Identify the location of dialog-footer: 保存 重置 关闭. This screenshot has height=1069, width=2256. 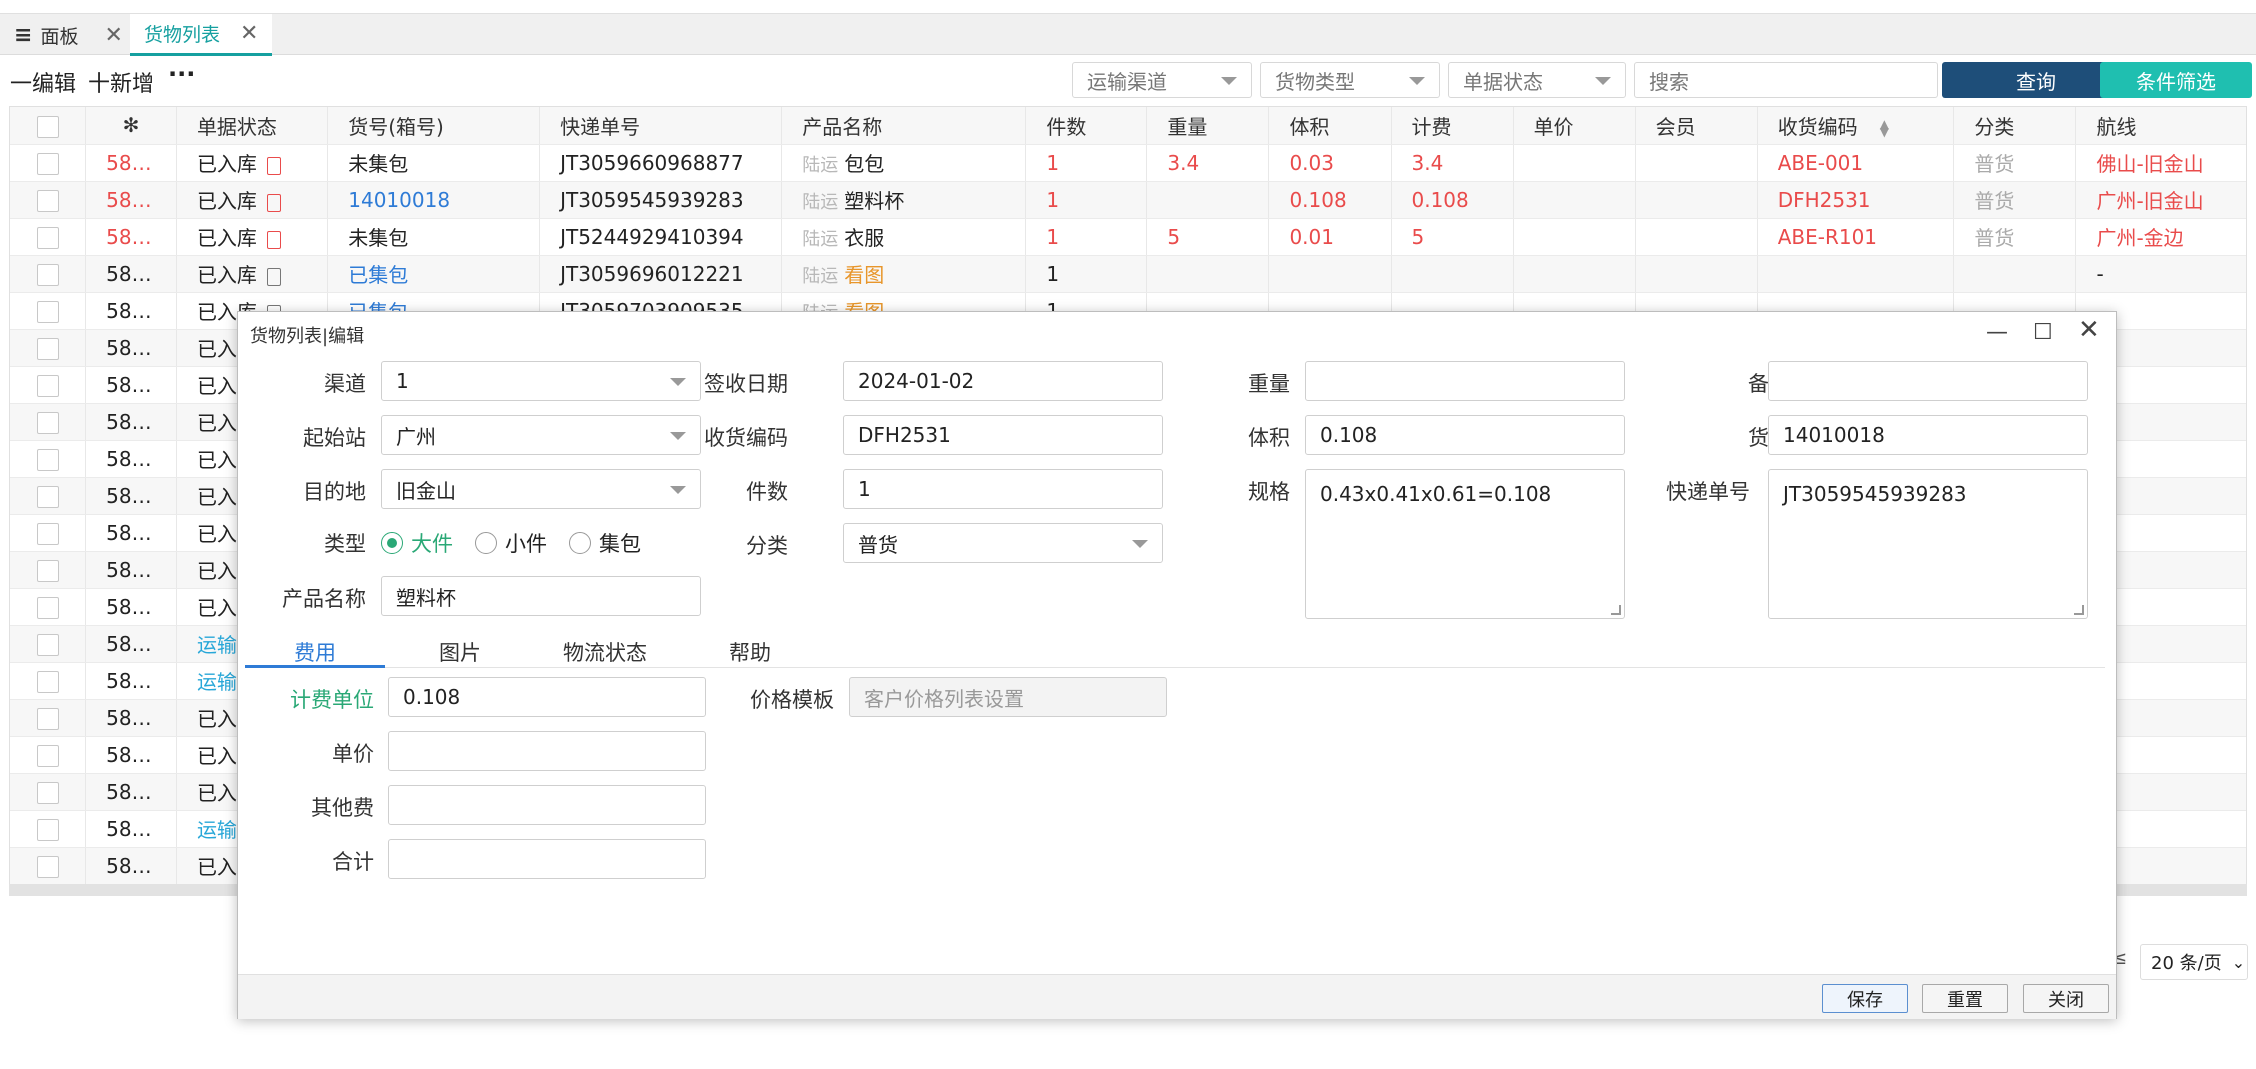
(1177, 996).